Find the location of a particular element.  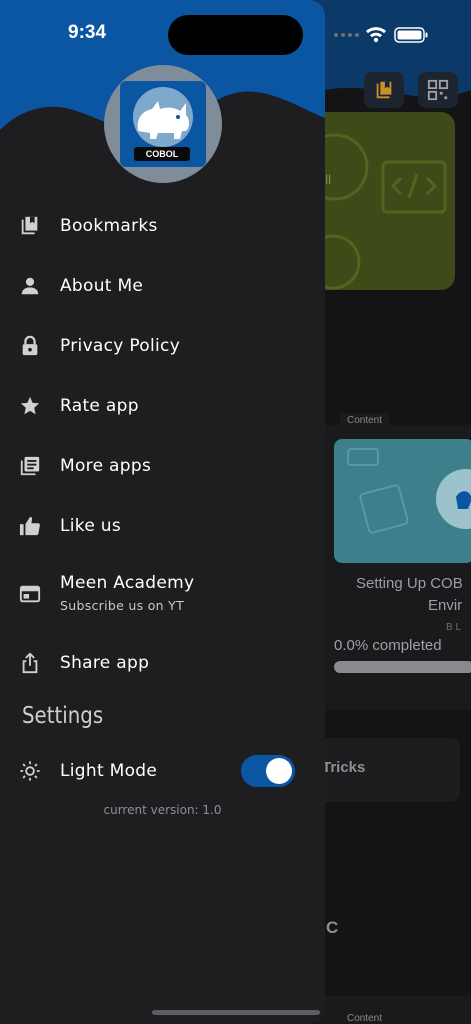

app-version: current version: 1.0 is located at coordinates (162, 810).